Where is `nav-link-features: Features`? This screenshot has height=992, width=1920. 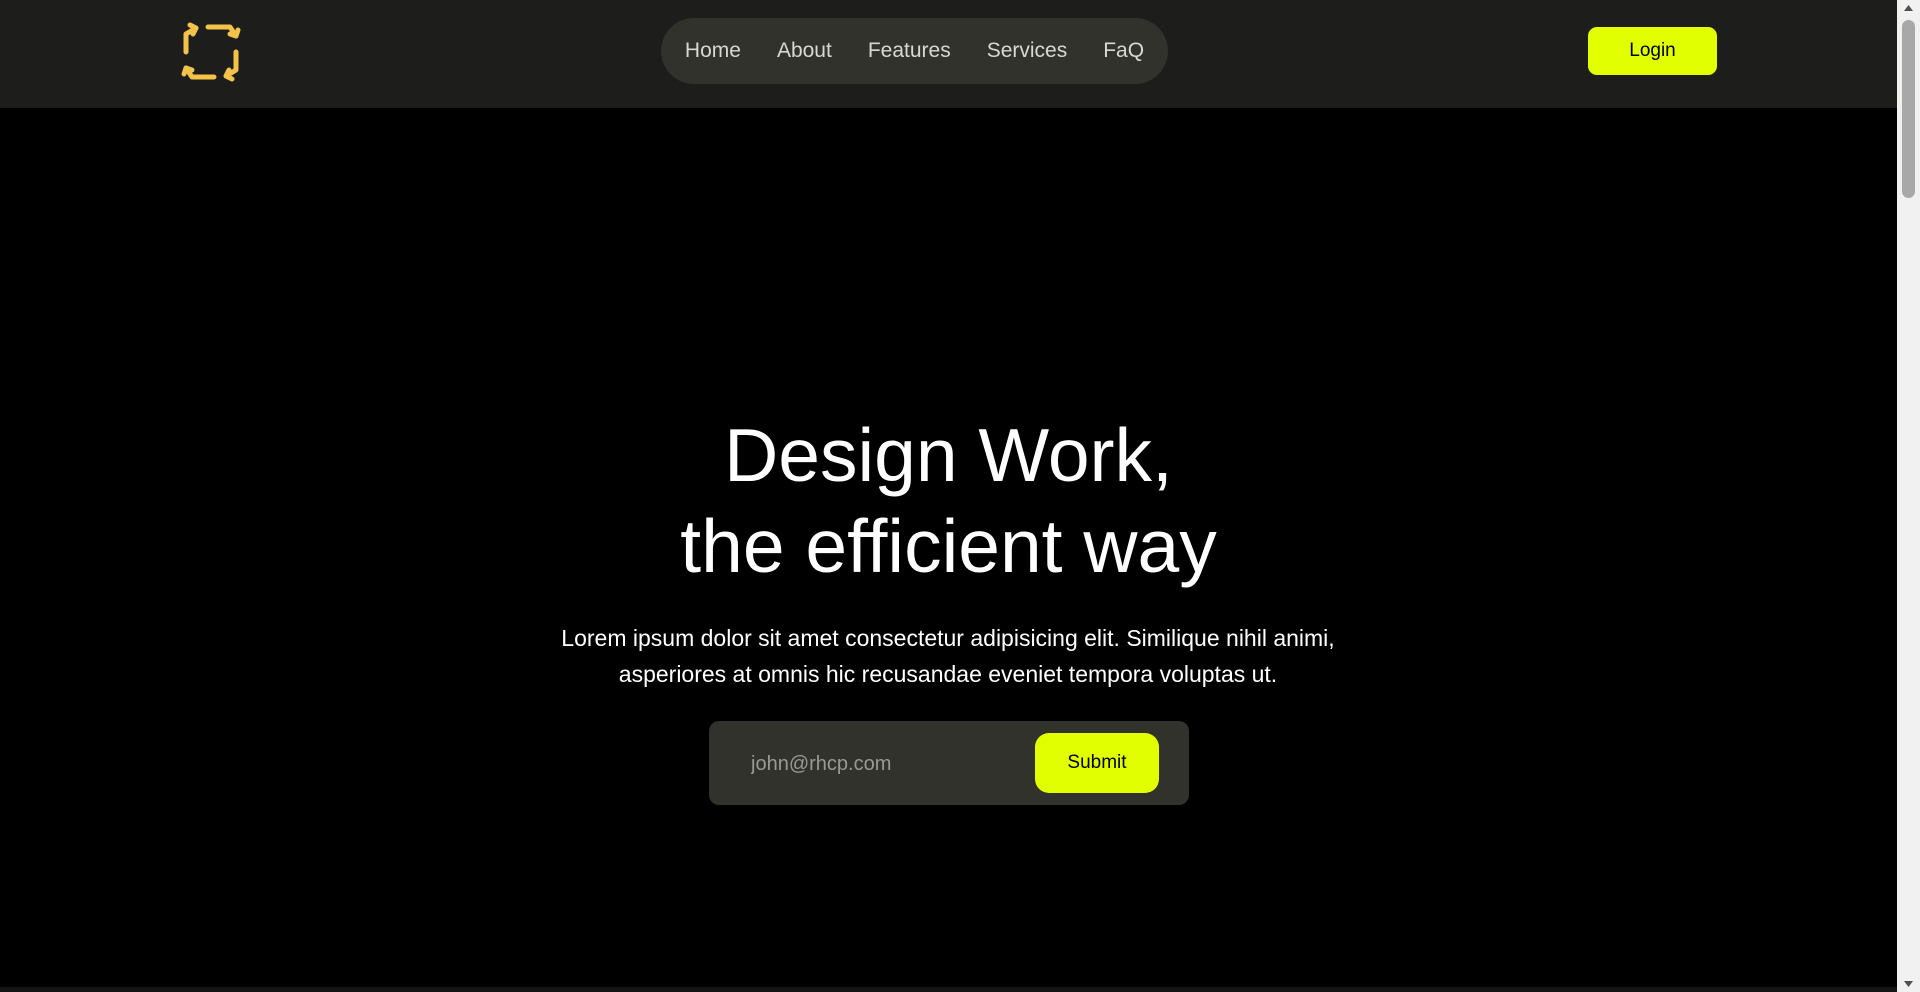 nav-link-features: Features is located at coordinates (909, 51).